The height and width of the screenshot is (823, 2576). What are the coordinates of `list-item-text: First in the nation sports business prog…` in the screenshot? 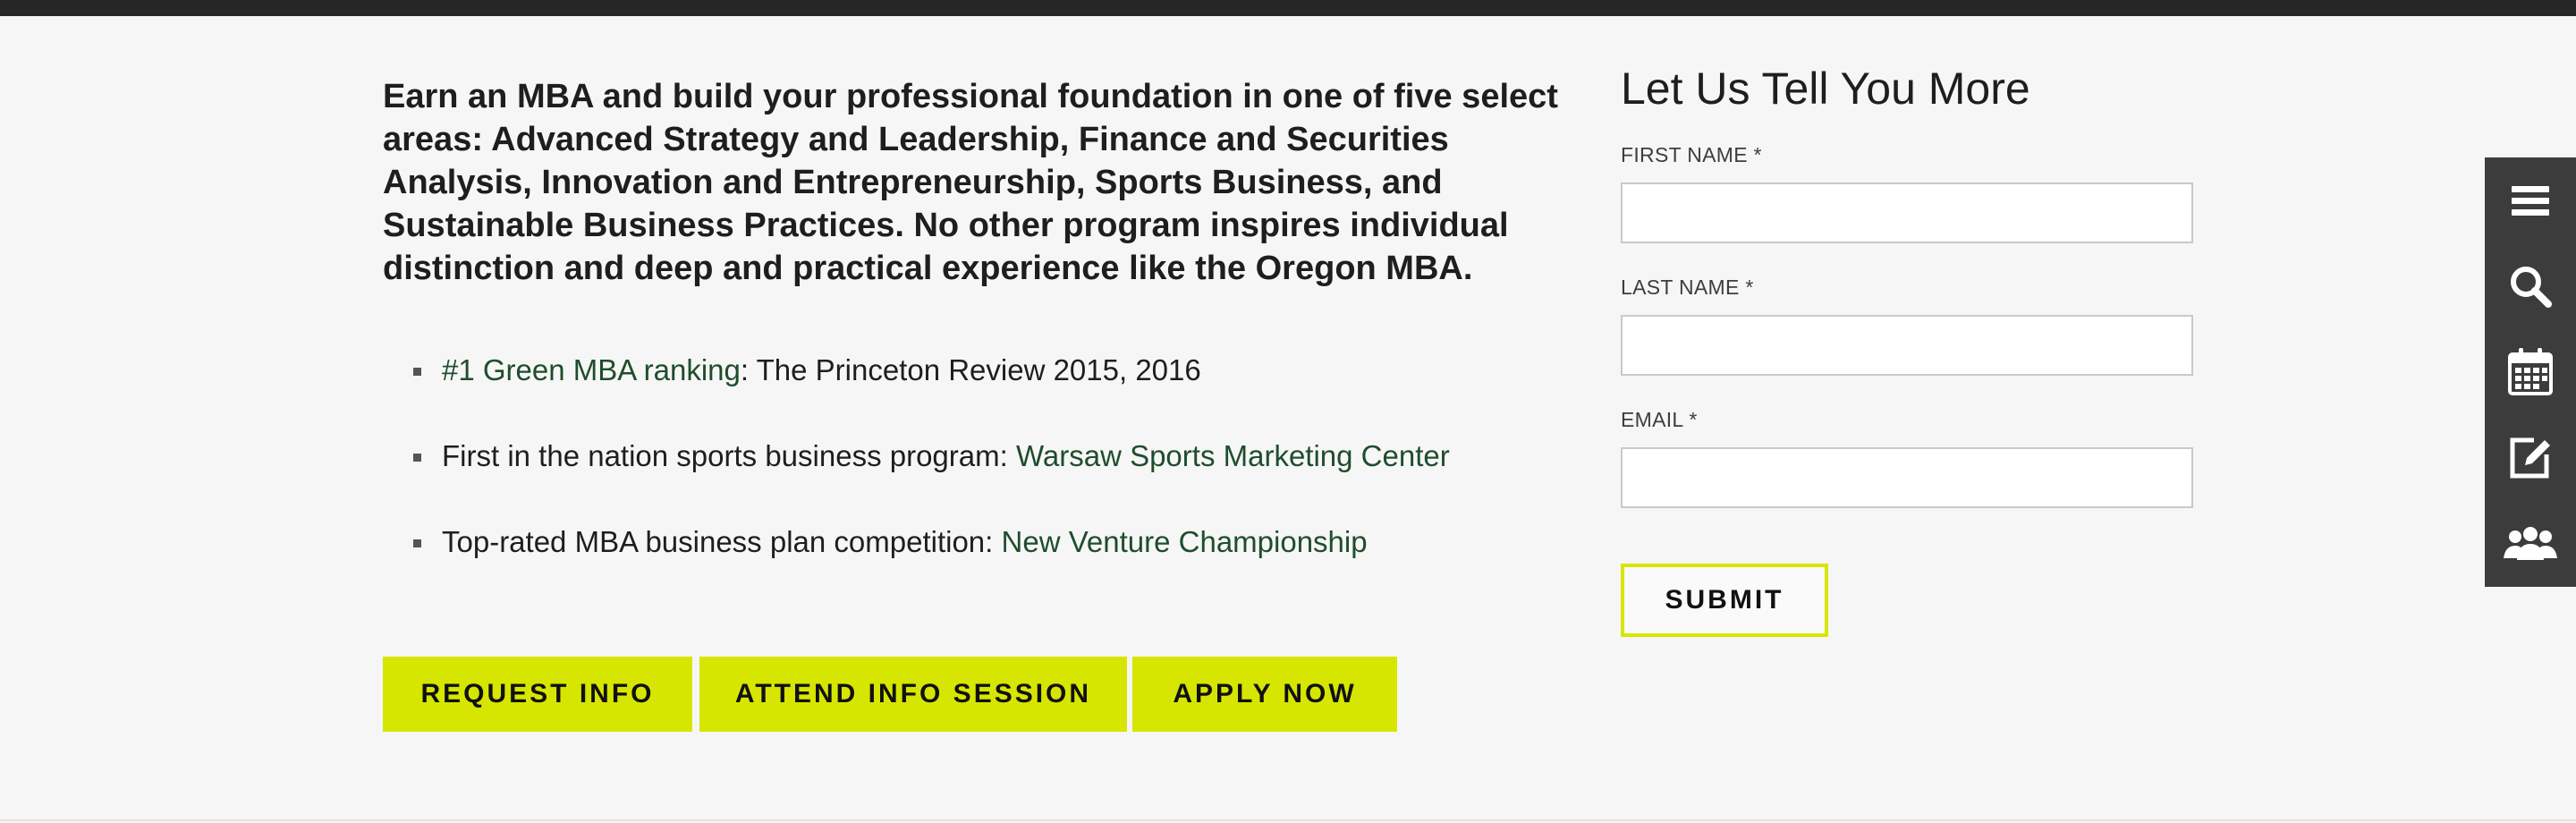 It's located at (729, 455).